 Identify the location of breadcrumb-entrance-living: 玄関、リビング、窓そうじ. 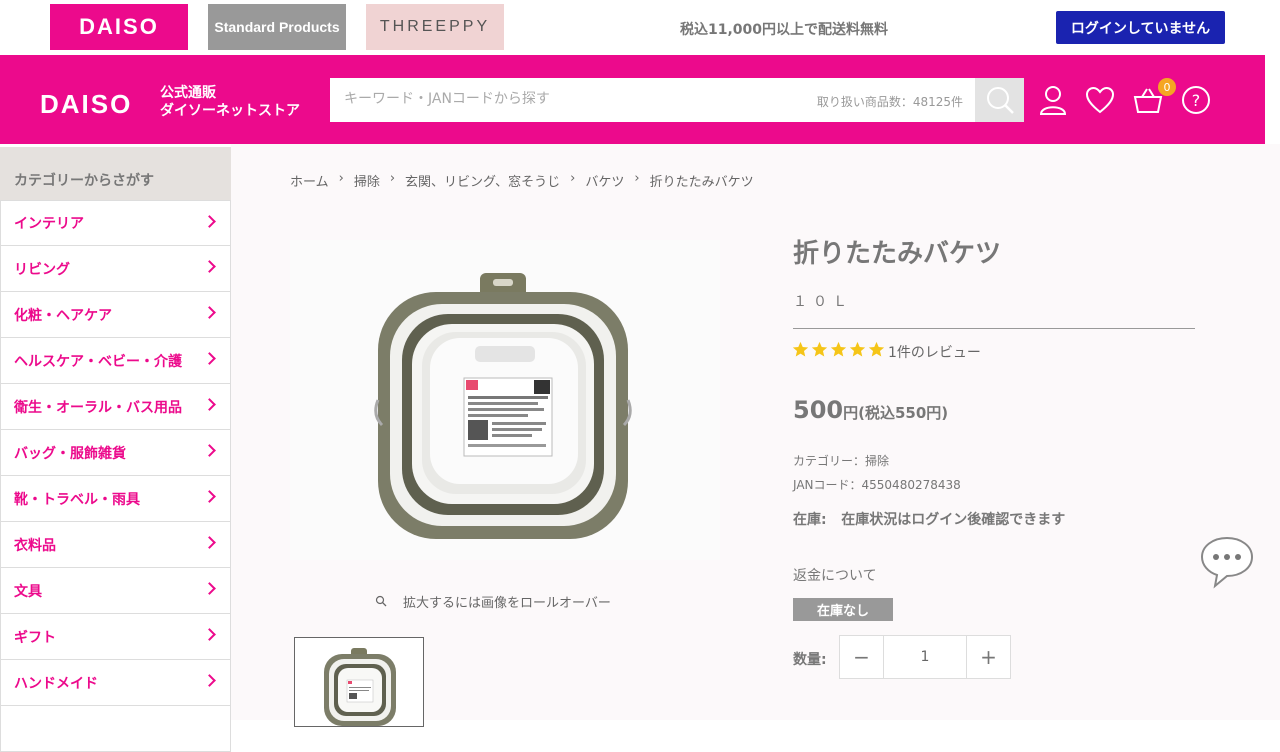
(482, 180).